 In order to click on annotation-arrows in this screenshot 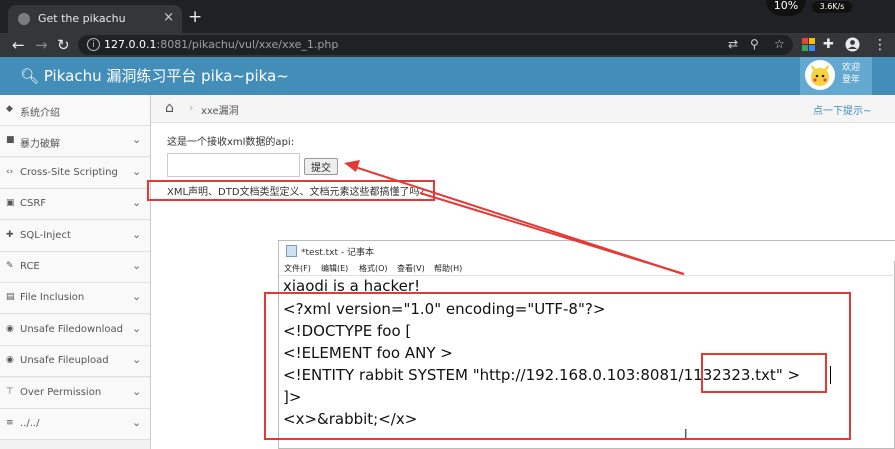, I will do `click(514, 217)`.